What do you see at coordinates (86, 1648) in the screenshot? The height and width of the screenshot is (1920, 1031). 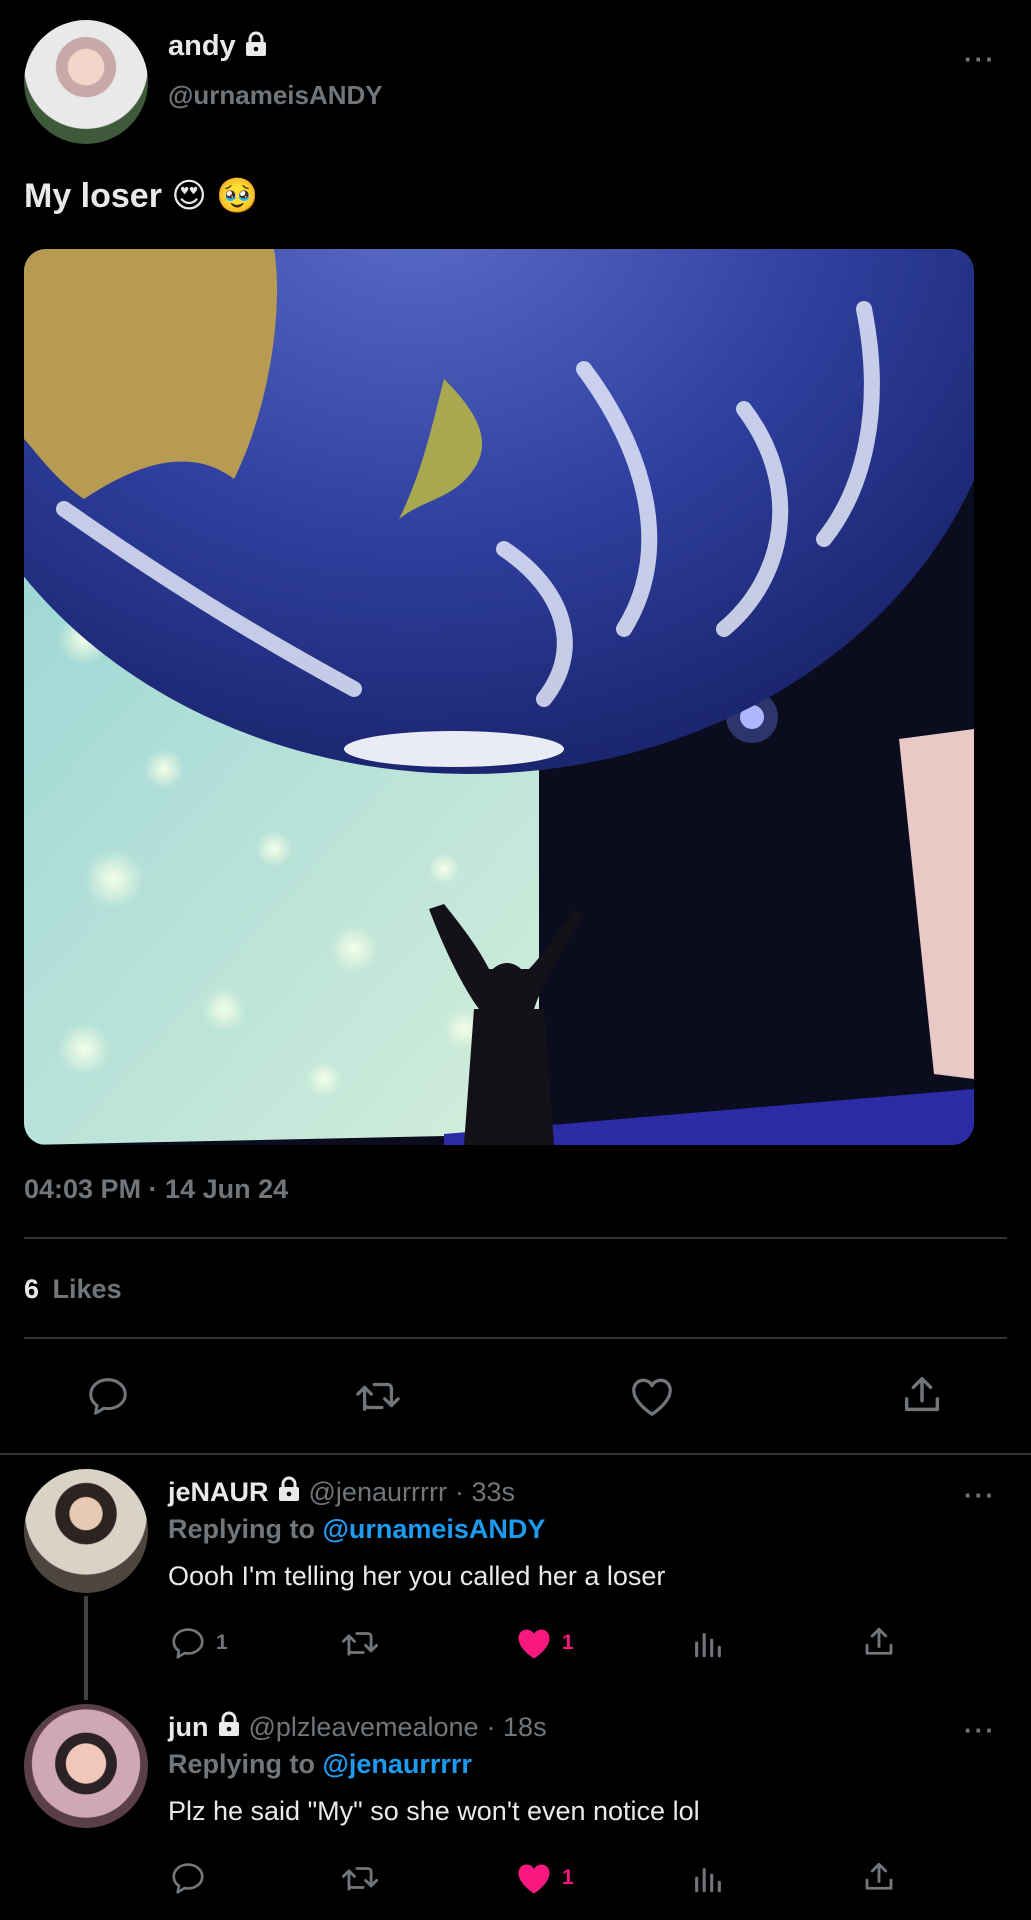 I see `thread-line` at bounding box center [86, 1648].